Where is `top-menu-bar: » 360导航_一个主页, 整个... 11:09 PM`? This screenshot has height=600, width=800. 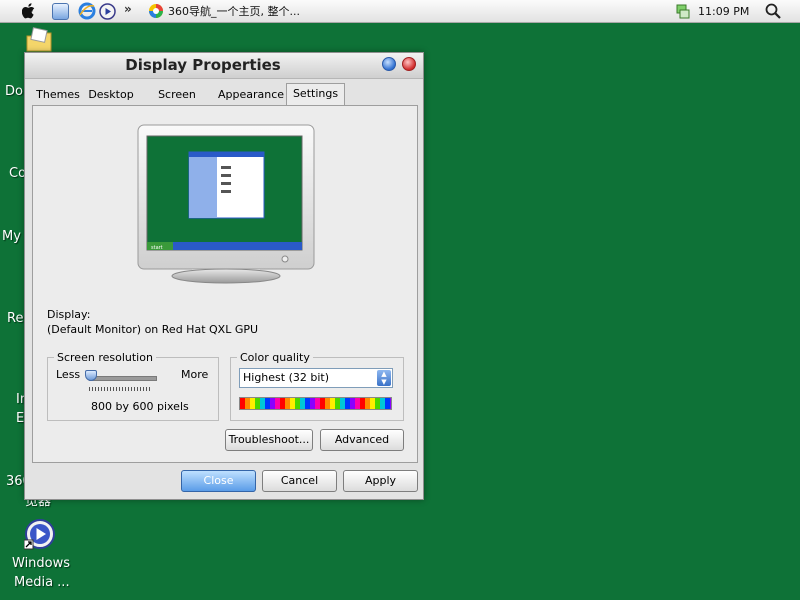 top-menu-bar: » 360导航_一个主页, 整个... 11:09 PM is located at coordinates (400, 11).